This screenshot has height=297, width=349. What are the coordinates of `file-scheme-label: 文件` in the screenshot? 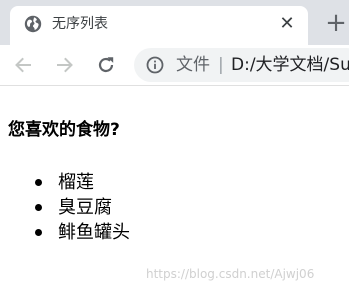 It's located at (193, 65).